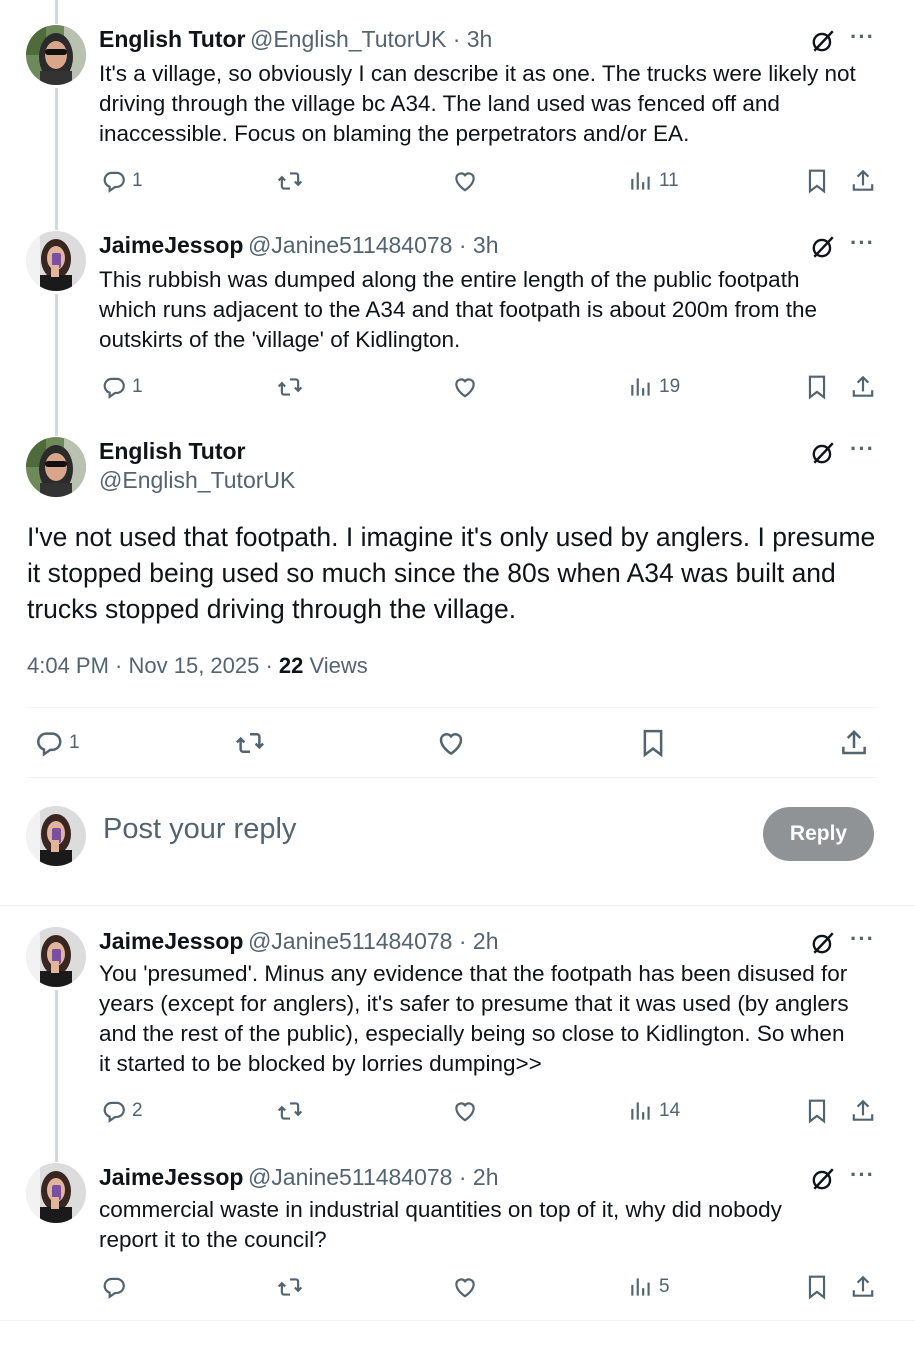 This screenshot has height=1349, width=915. I want to click on heart-icon, so click(465, 1111).